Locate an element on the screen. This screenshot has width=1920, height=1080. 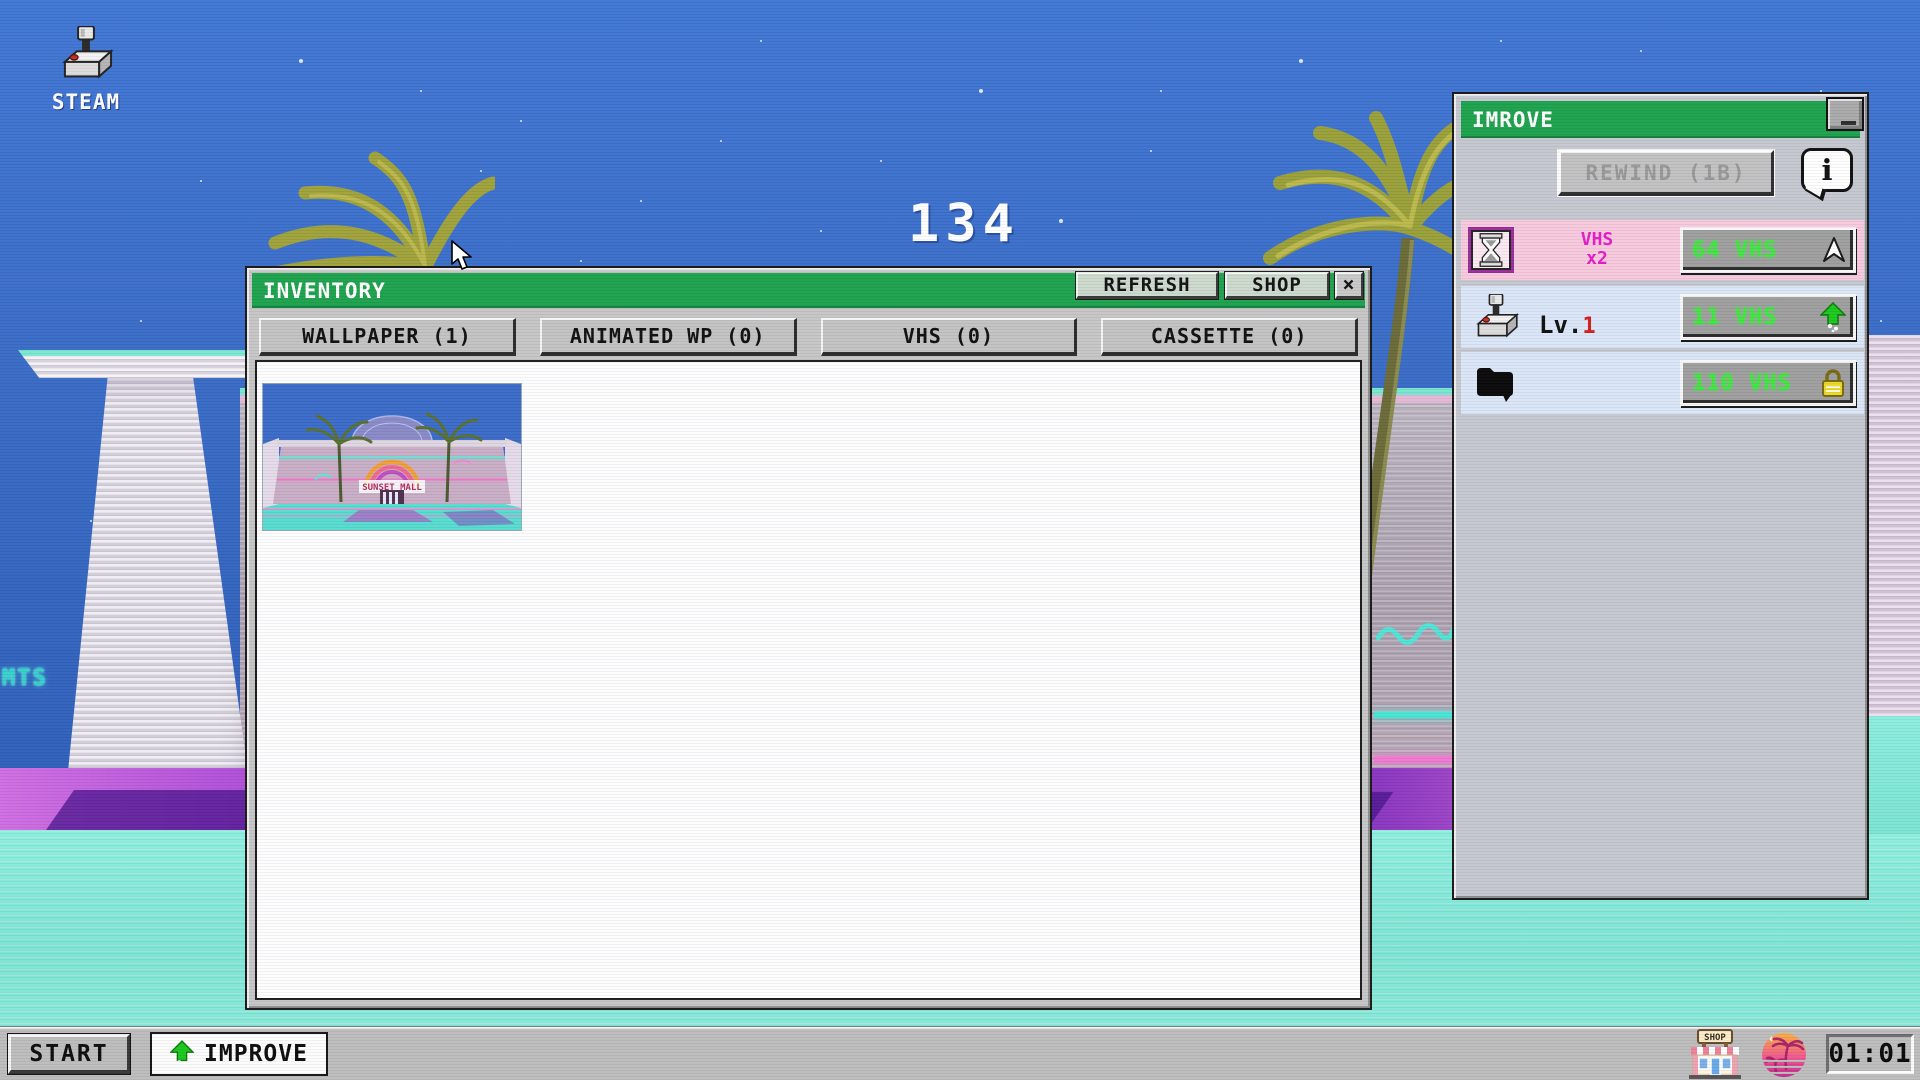
inventory-title: INVENTORY is located at coordinates (324, 290).